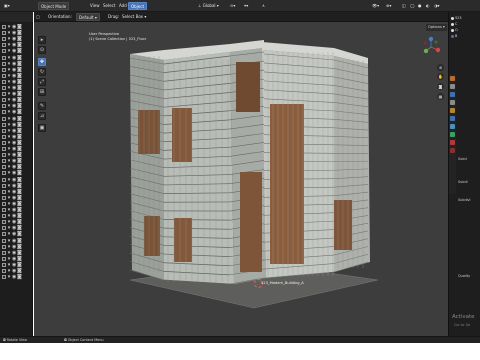 The image size is (480, 360). Describe the element at coordinates (452, 118) in the screenshot. I see `modifier-tab-icon` at that location.